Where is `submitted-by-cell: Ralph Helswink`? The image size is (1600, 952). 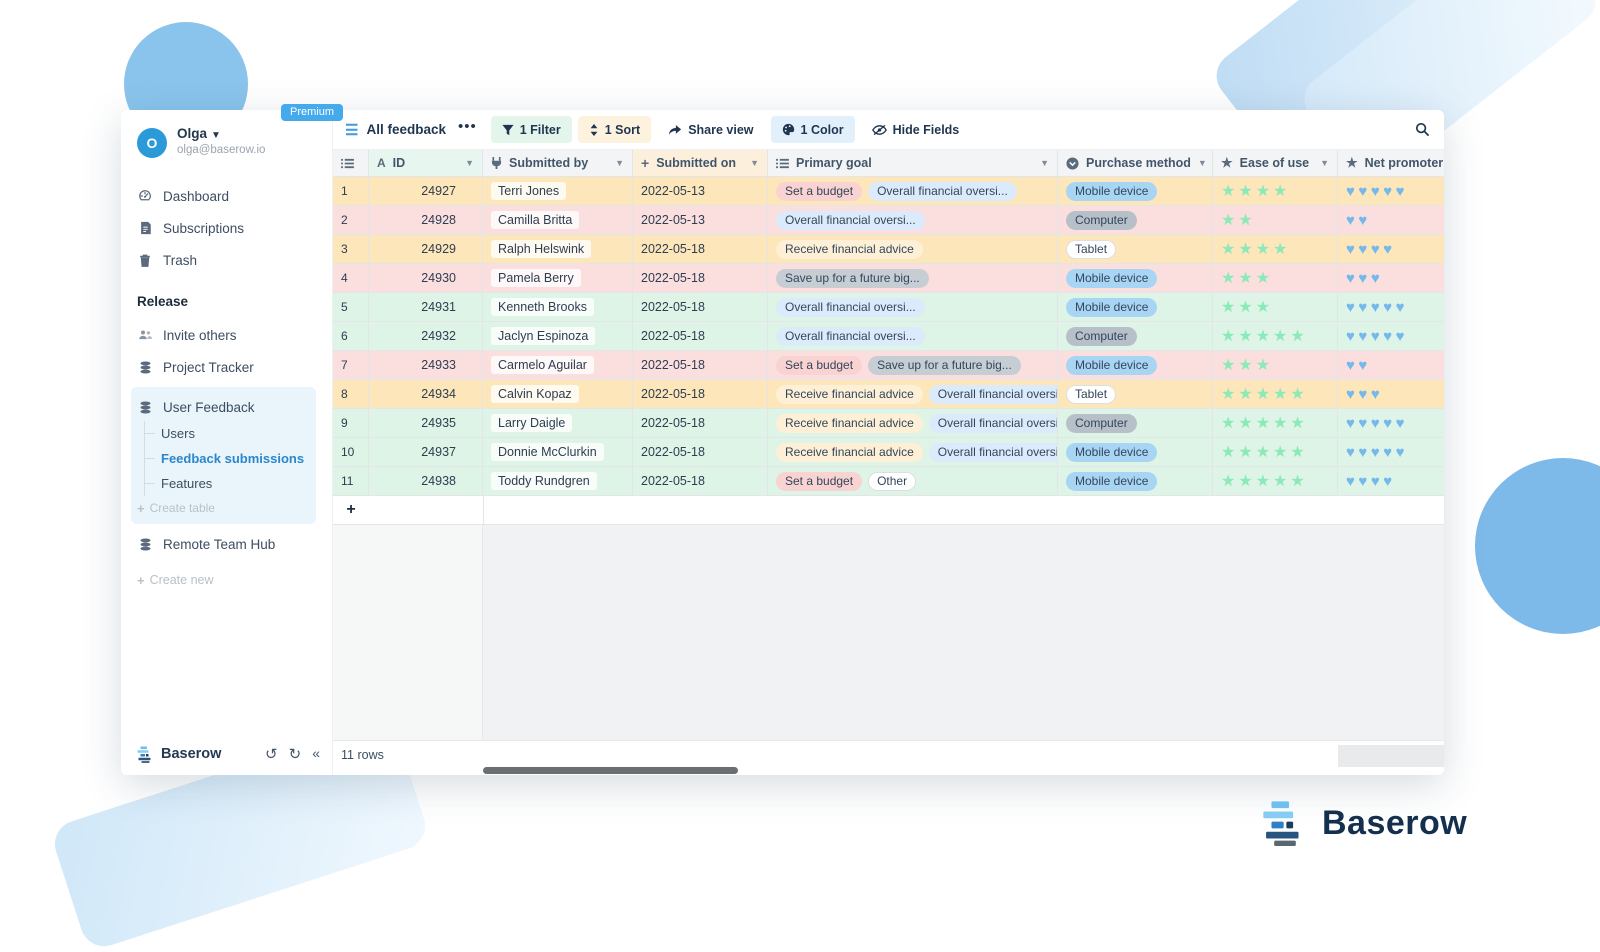 submitted-by-cell: Ralph Helswink is located at coordinates (558, 249).